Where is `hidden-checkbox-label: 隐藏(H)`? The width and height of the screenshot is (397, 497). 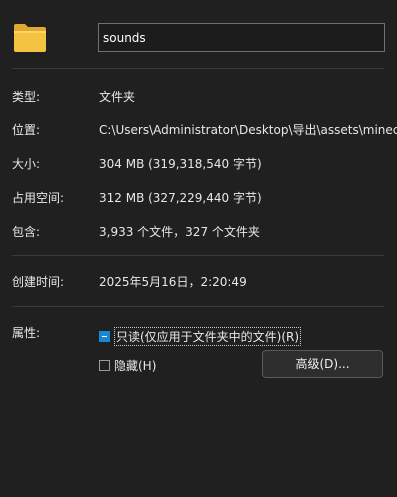 hidden-checkbox-label: 隐藏(H) is located at coordinates (135, 365).